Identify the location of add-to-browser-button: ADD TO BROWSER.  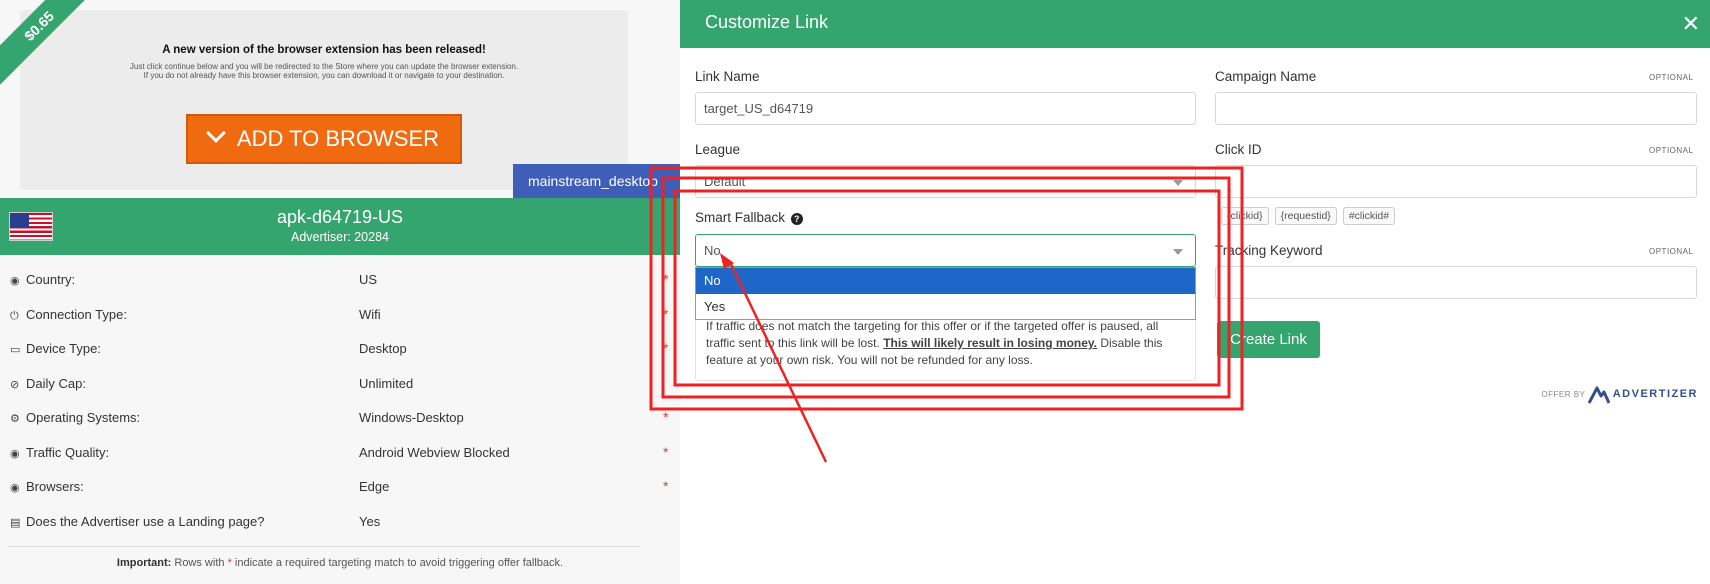
(324, 139).